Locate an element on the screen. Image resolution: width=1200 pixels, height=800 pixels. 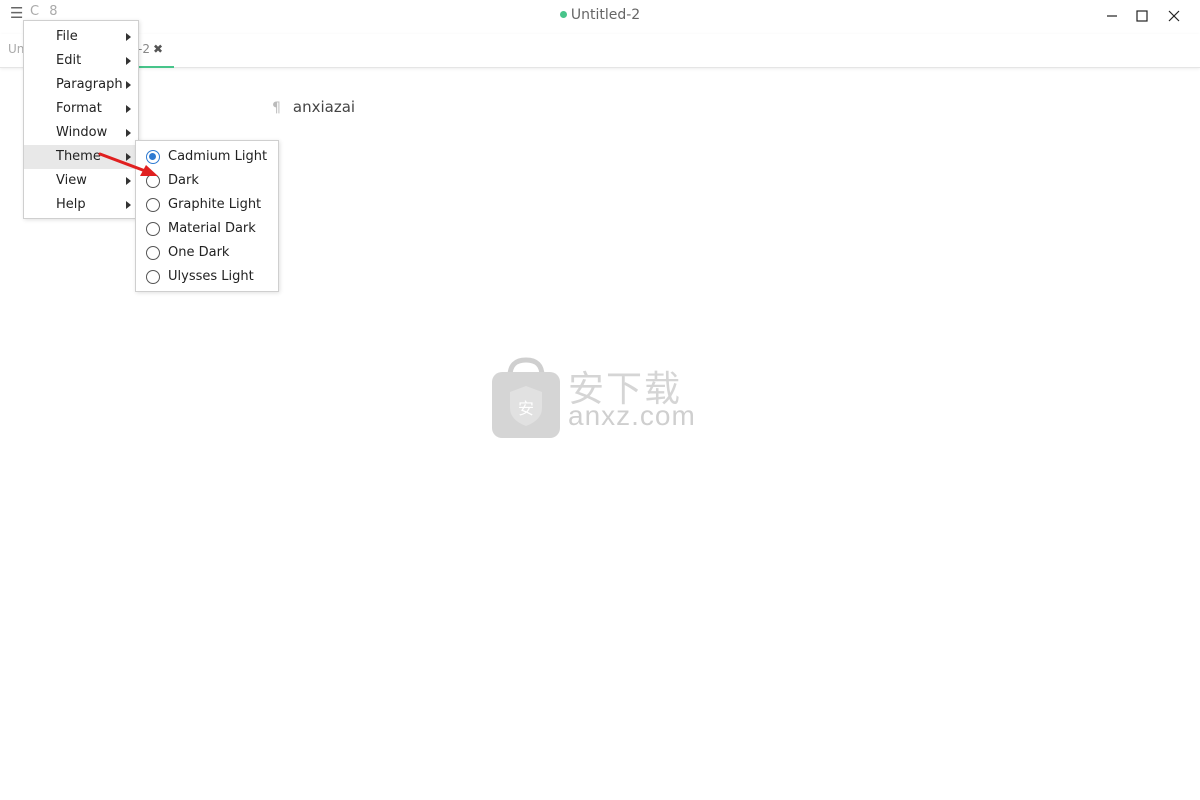
maximize-button is located at coordinates (1142, 16).